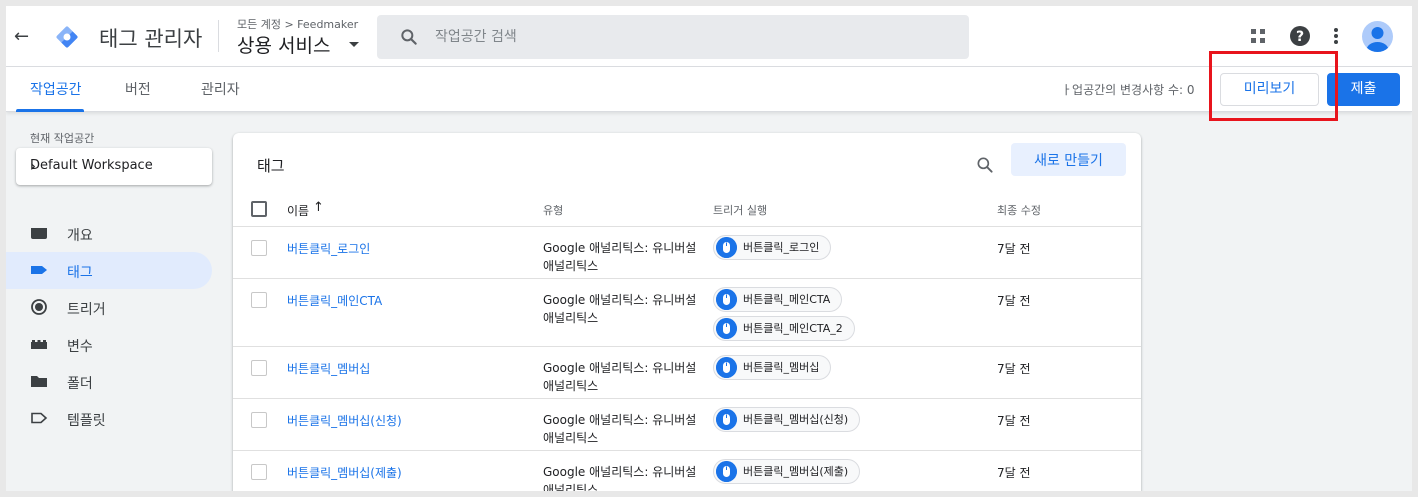 The width and height of the screenshot is (1418, 497). What do you see at coordinates (39, 381) in the screenshot?
I see `folder-icon` at bounding box center [39, 381].